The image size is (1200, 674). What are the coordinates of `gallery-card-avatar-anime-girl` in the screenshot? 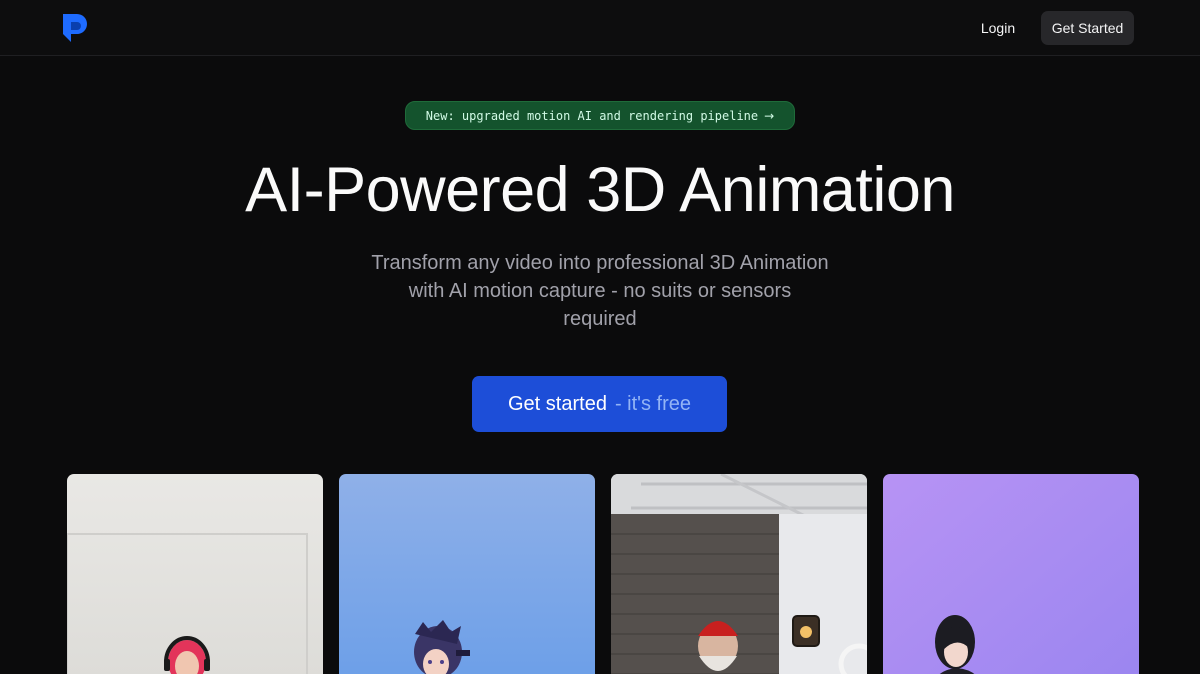 It's located at (467, 574).